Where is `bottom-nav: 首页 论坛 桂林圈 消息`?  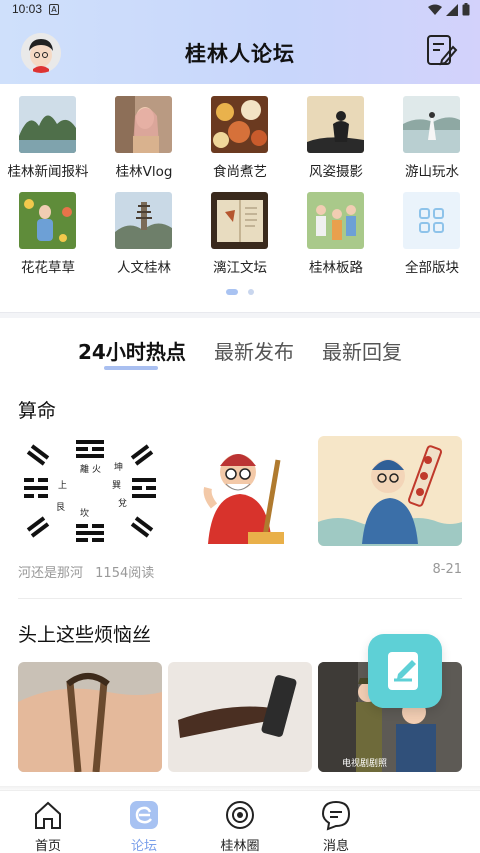
bottom-nav: 首页 论坛 桂林圈 消息 is located at coordinates (240, 821).